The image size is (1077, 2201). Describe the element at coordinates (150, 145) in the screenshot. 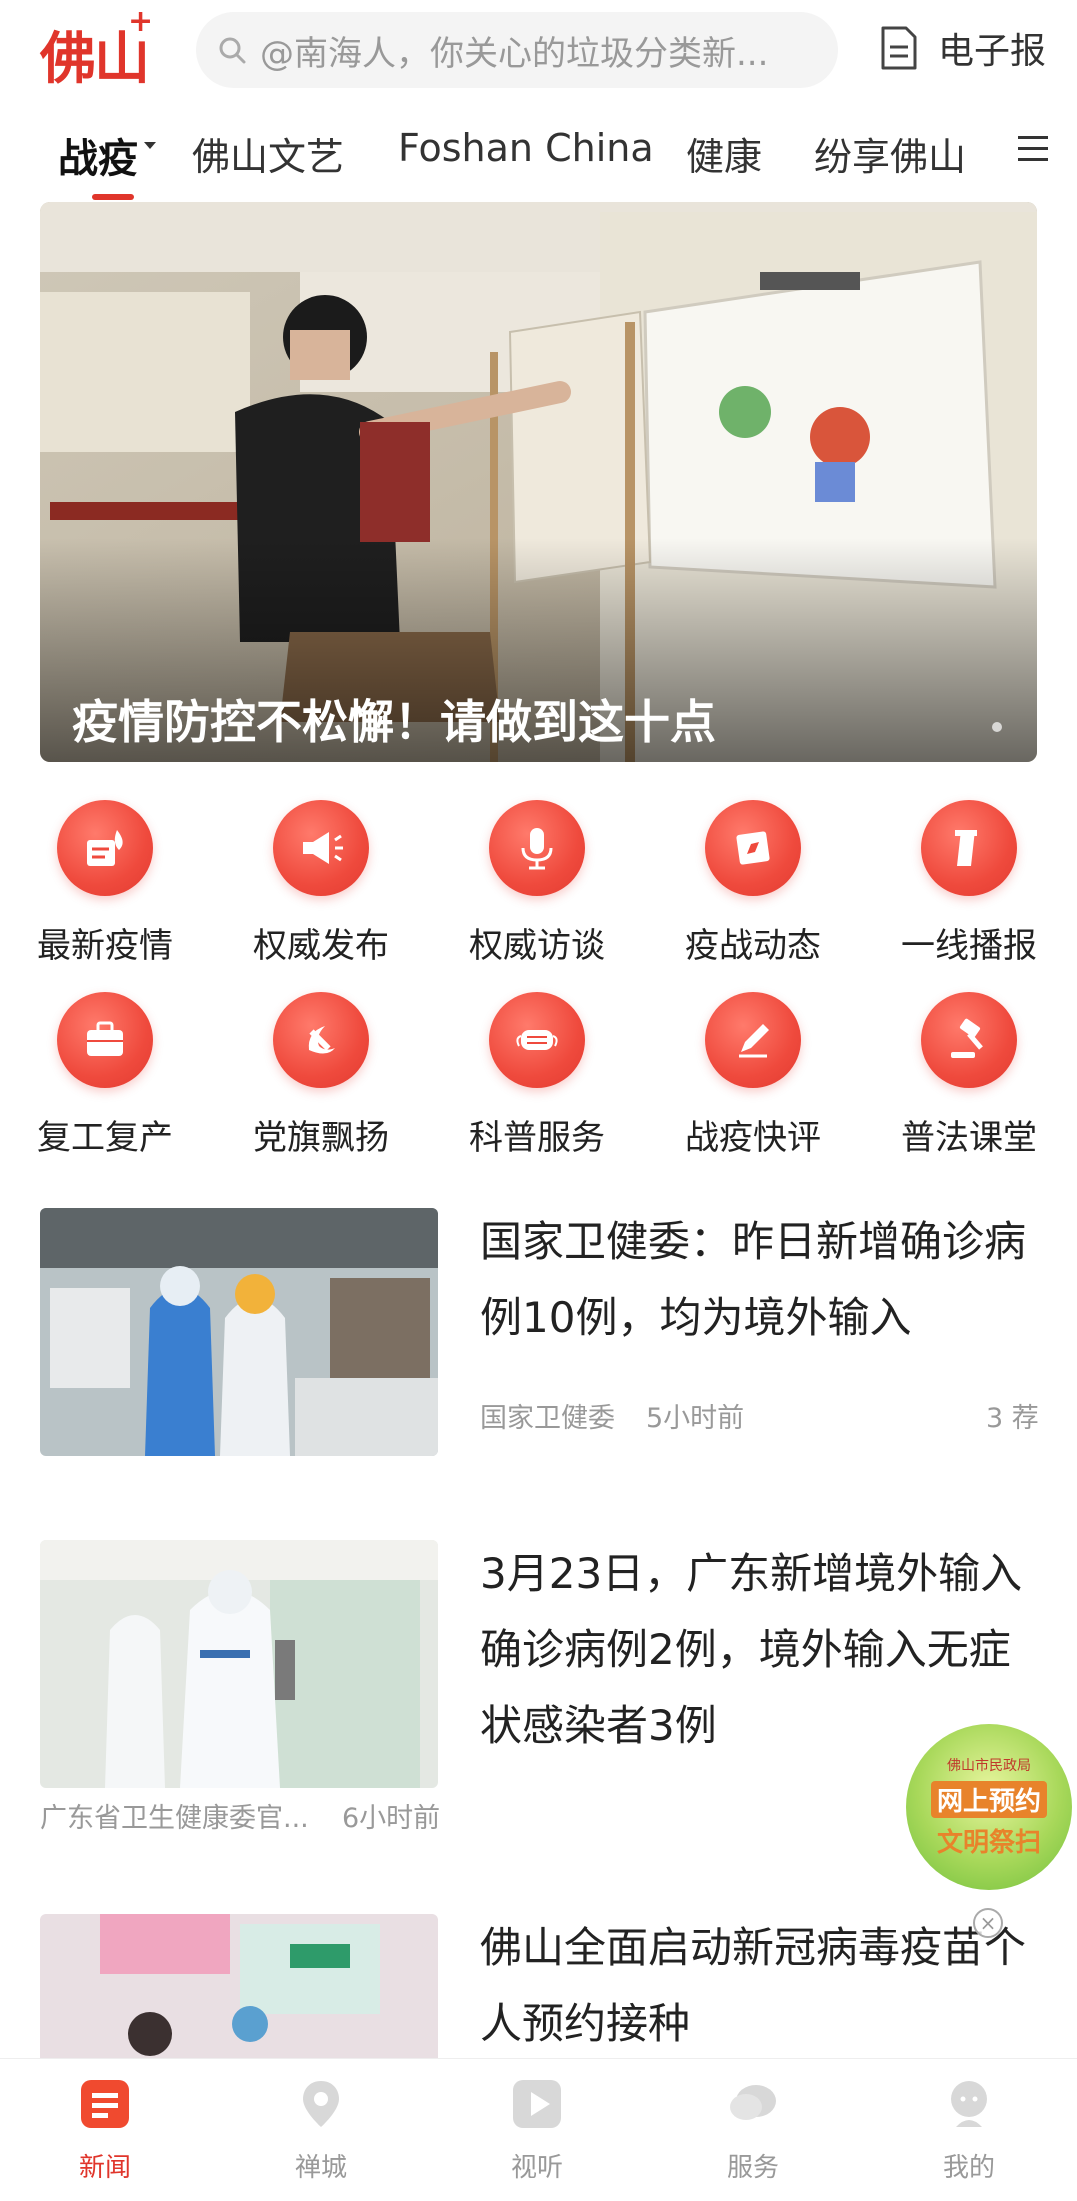

I see `tab-dropdown-caret-icon` at that location.